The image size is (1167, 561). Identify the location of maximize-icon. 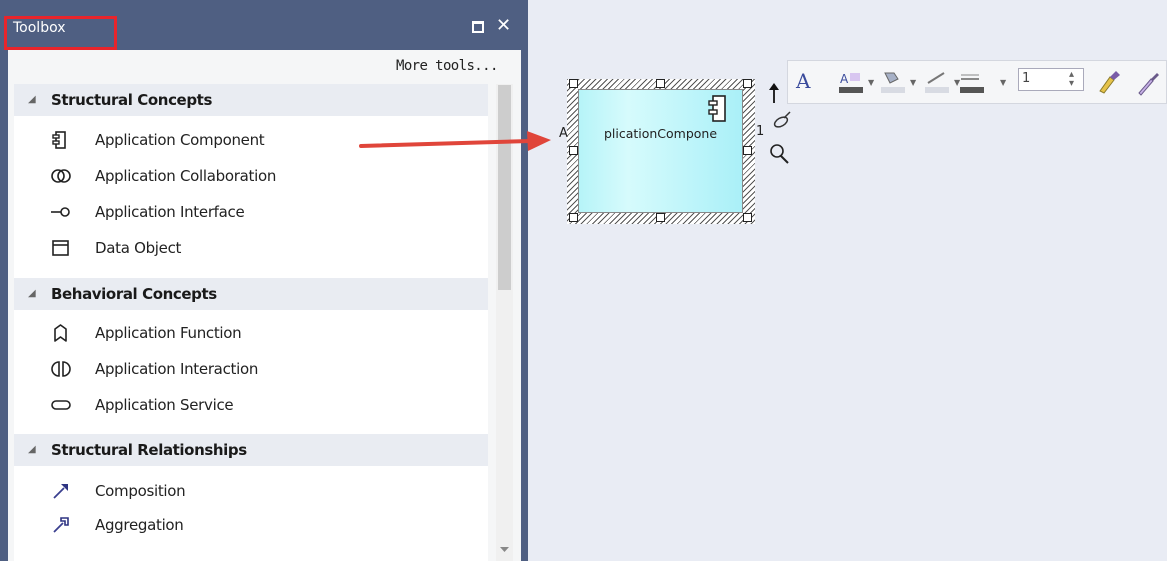
(478, 27).